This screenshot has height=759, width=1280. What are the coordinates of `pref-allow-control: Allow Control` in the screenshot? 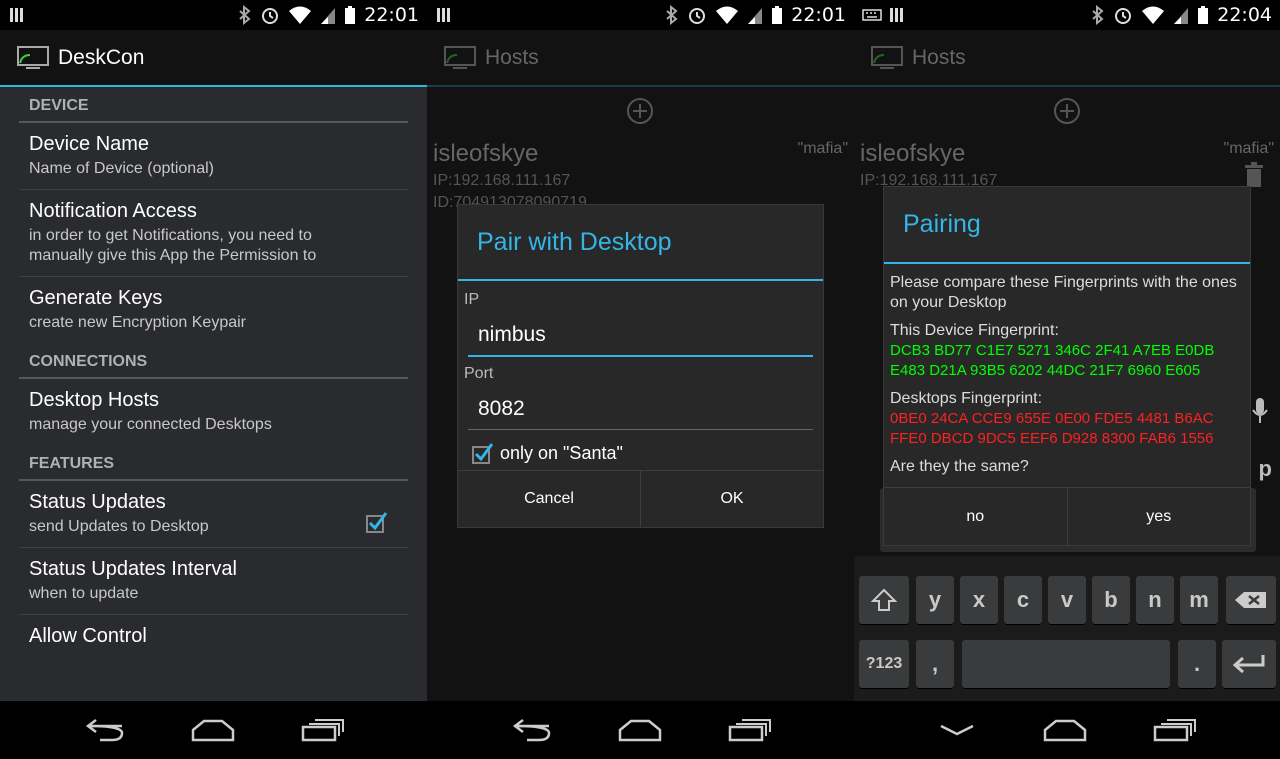 It's located at (213, 636).